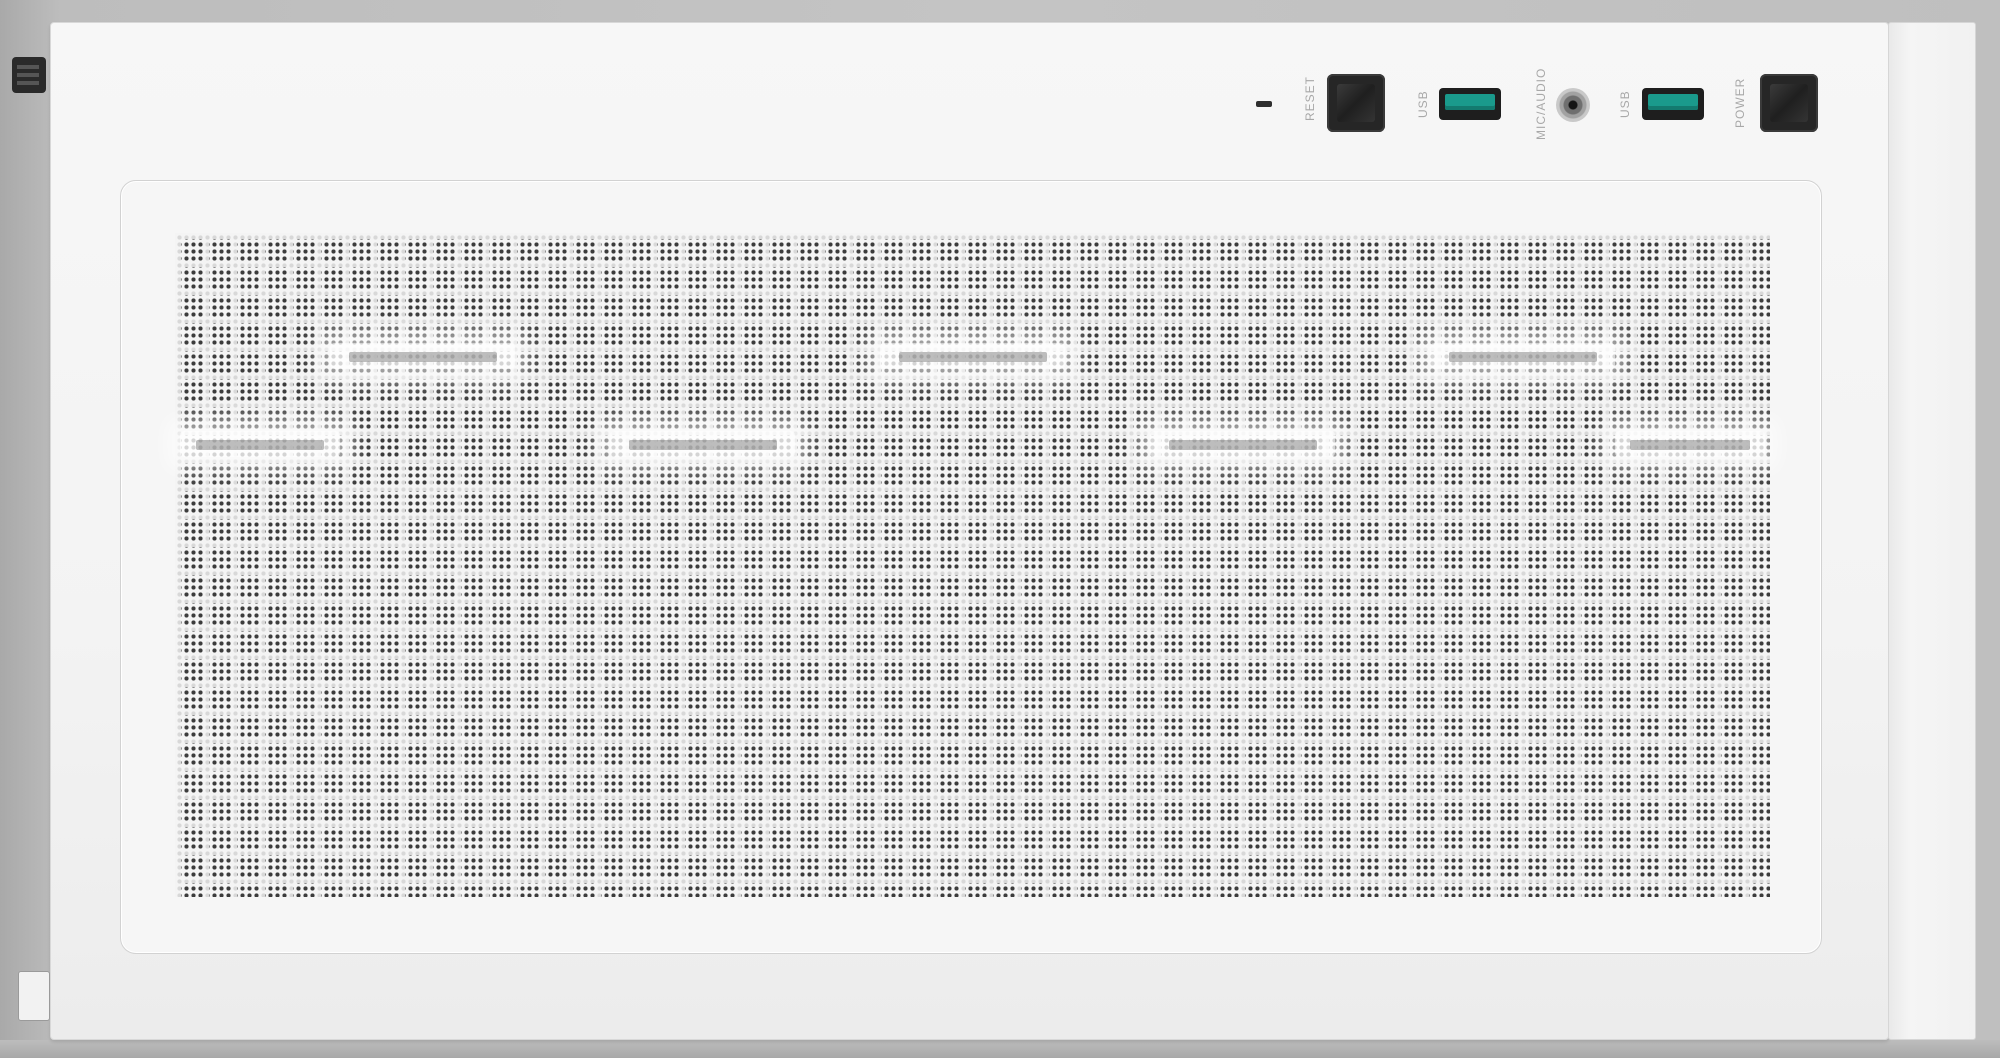  Describe the element at coordinates (1673, 104) in the screenshot. I see `usb-port-right-icon` at that location.